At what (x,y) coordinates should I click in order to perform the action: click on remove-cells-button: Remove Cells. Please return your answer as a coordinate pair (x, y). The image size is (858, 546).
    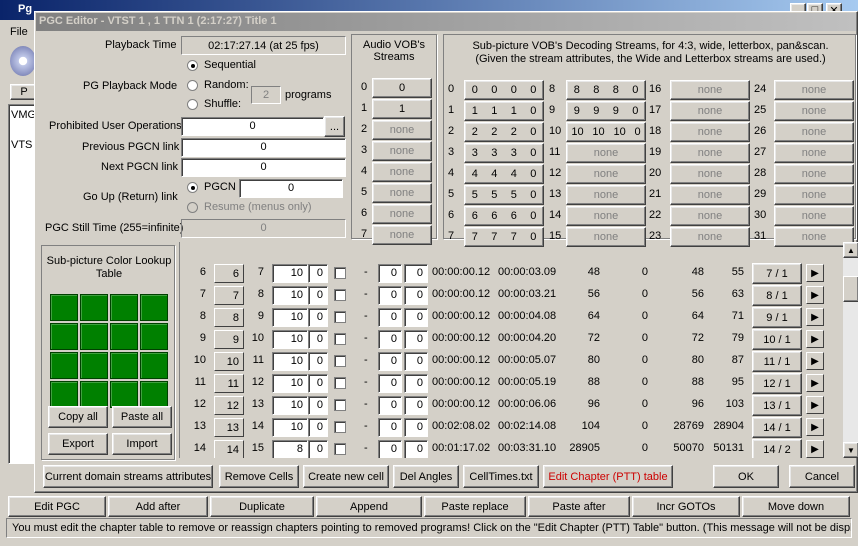
    Looking at the image, I should click on (259, 476).